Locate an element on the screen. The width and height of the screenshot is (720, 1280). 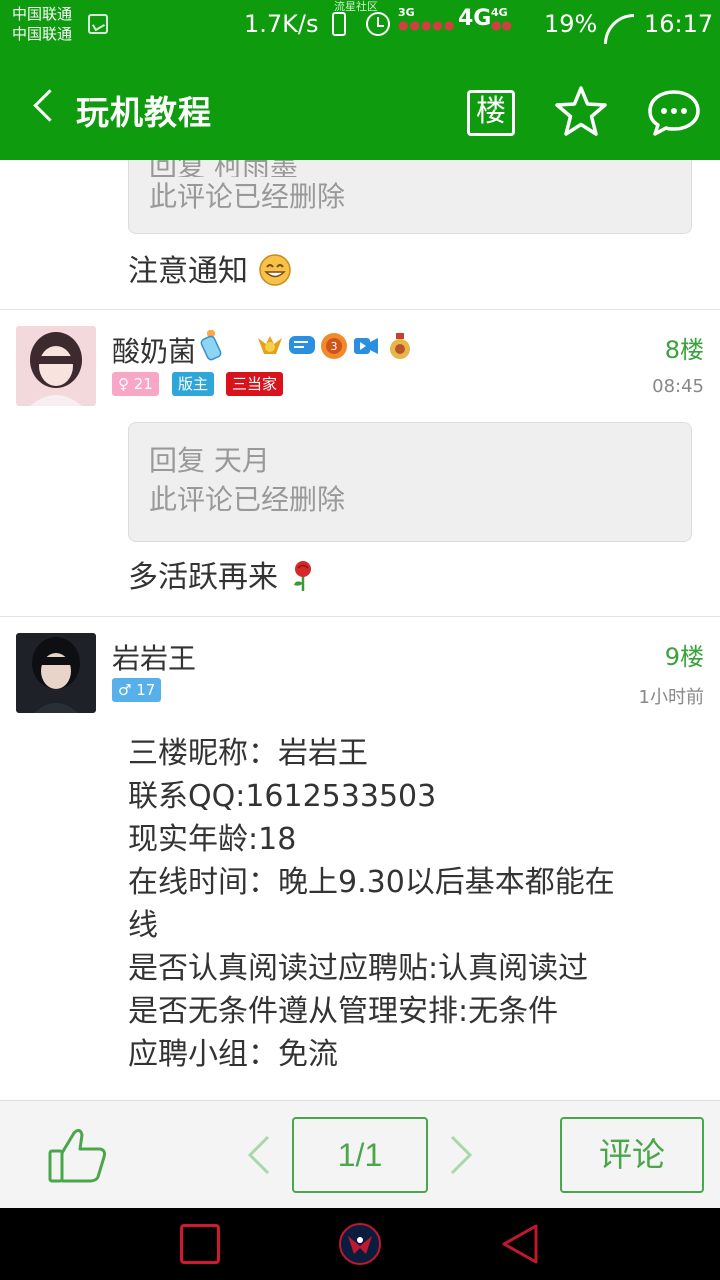
quote-prefix: 回复 天月 is located at coordinates (209, 460).